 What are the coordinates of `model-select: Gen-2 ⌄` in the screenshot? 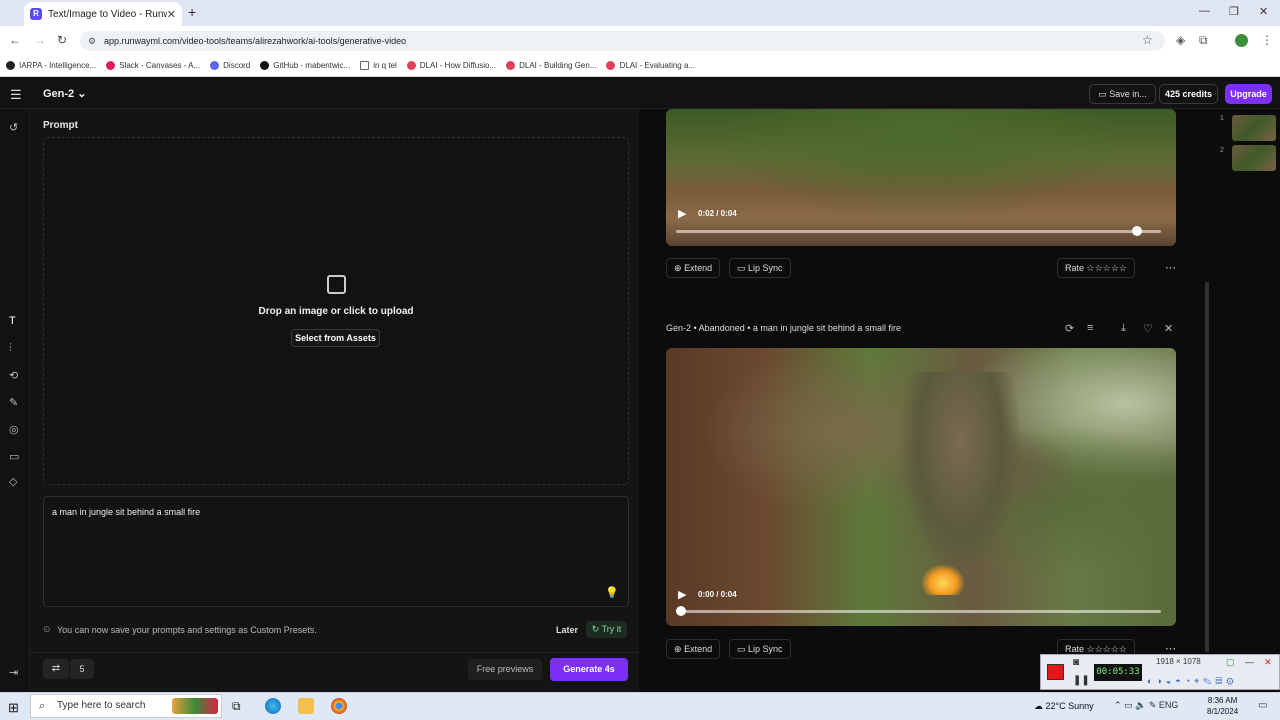 It's located at (64, 93).